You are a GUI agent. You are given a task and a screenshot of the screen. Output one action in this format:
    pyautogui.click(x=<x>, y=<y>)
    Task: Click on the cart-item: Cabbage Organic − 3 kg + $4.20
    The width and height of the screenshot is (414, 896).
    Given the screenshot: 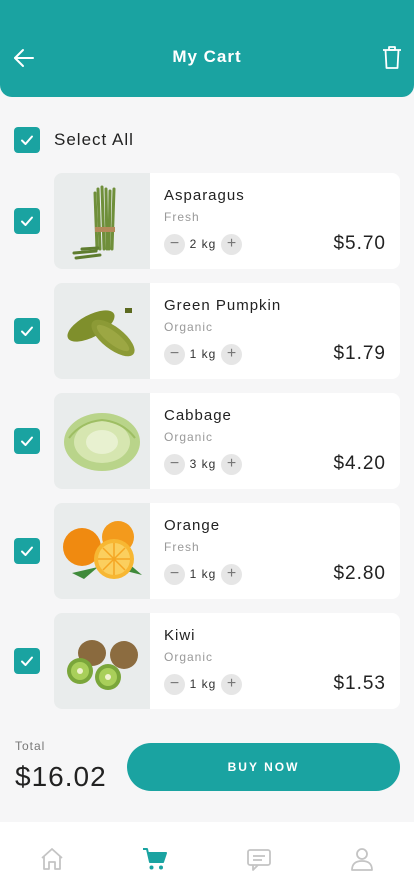 What is the action you would take?
    pyautogui.click(x=227, y=441)
    